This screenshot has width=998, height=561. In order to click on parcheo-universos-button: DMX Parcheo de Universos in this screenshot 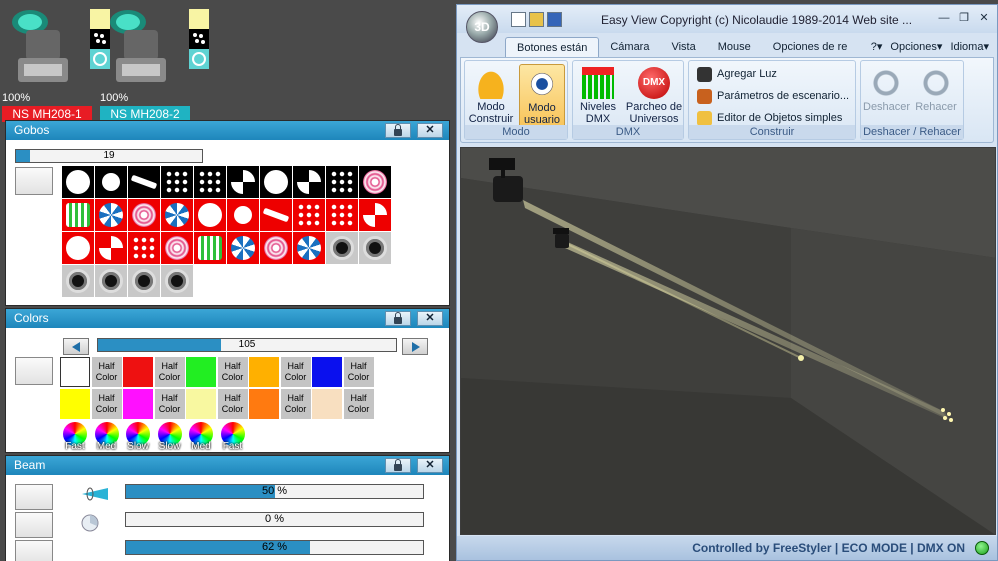, I will do `click(654, 96)`.